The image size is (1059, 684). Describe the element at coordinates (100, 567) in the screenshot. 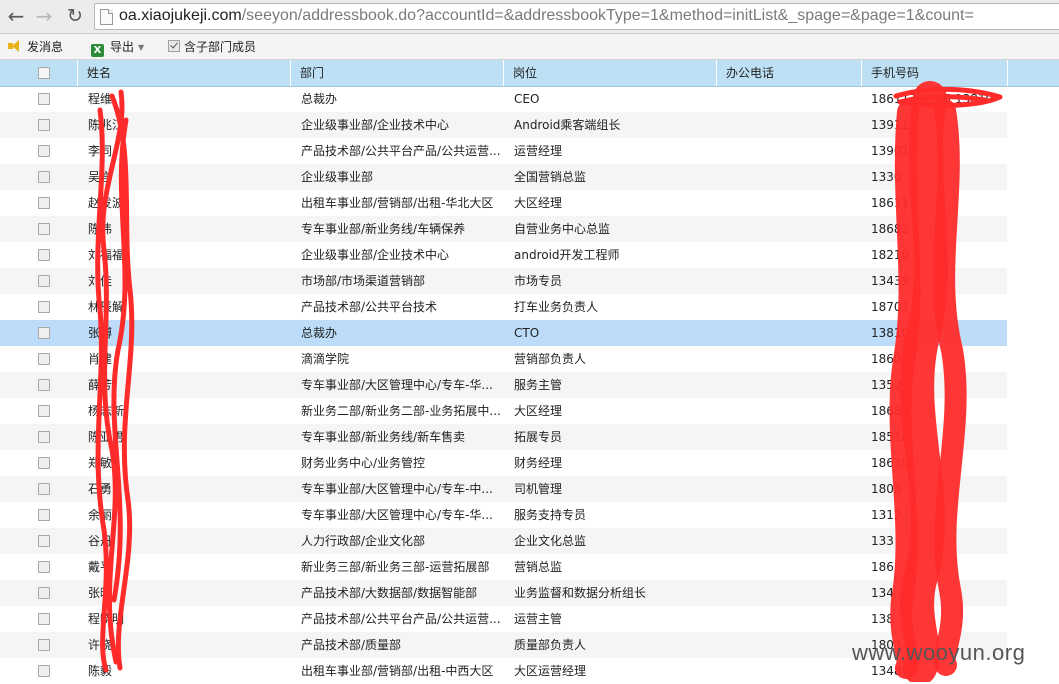

I see `cell-name: 戴平` at that location.